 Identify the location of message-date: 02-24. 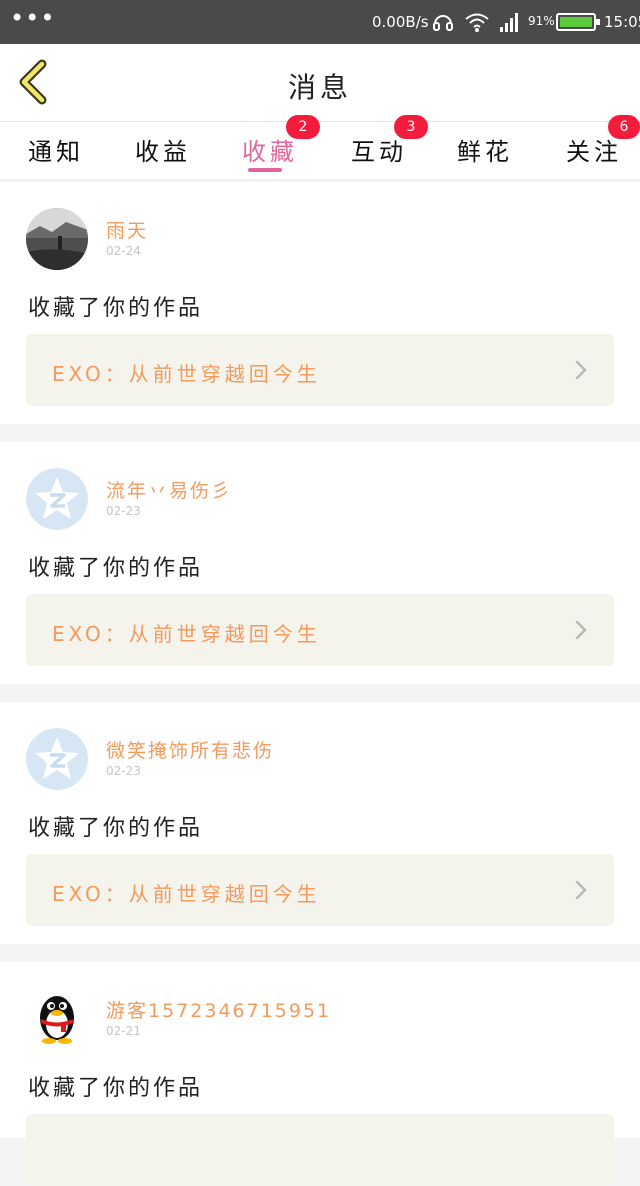
(123, 251).